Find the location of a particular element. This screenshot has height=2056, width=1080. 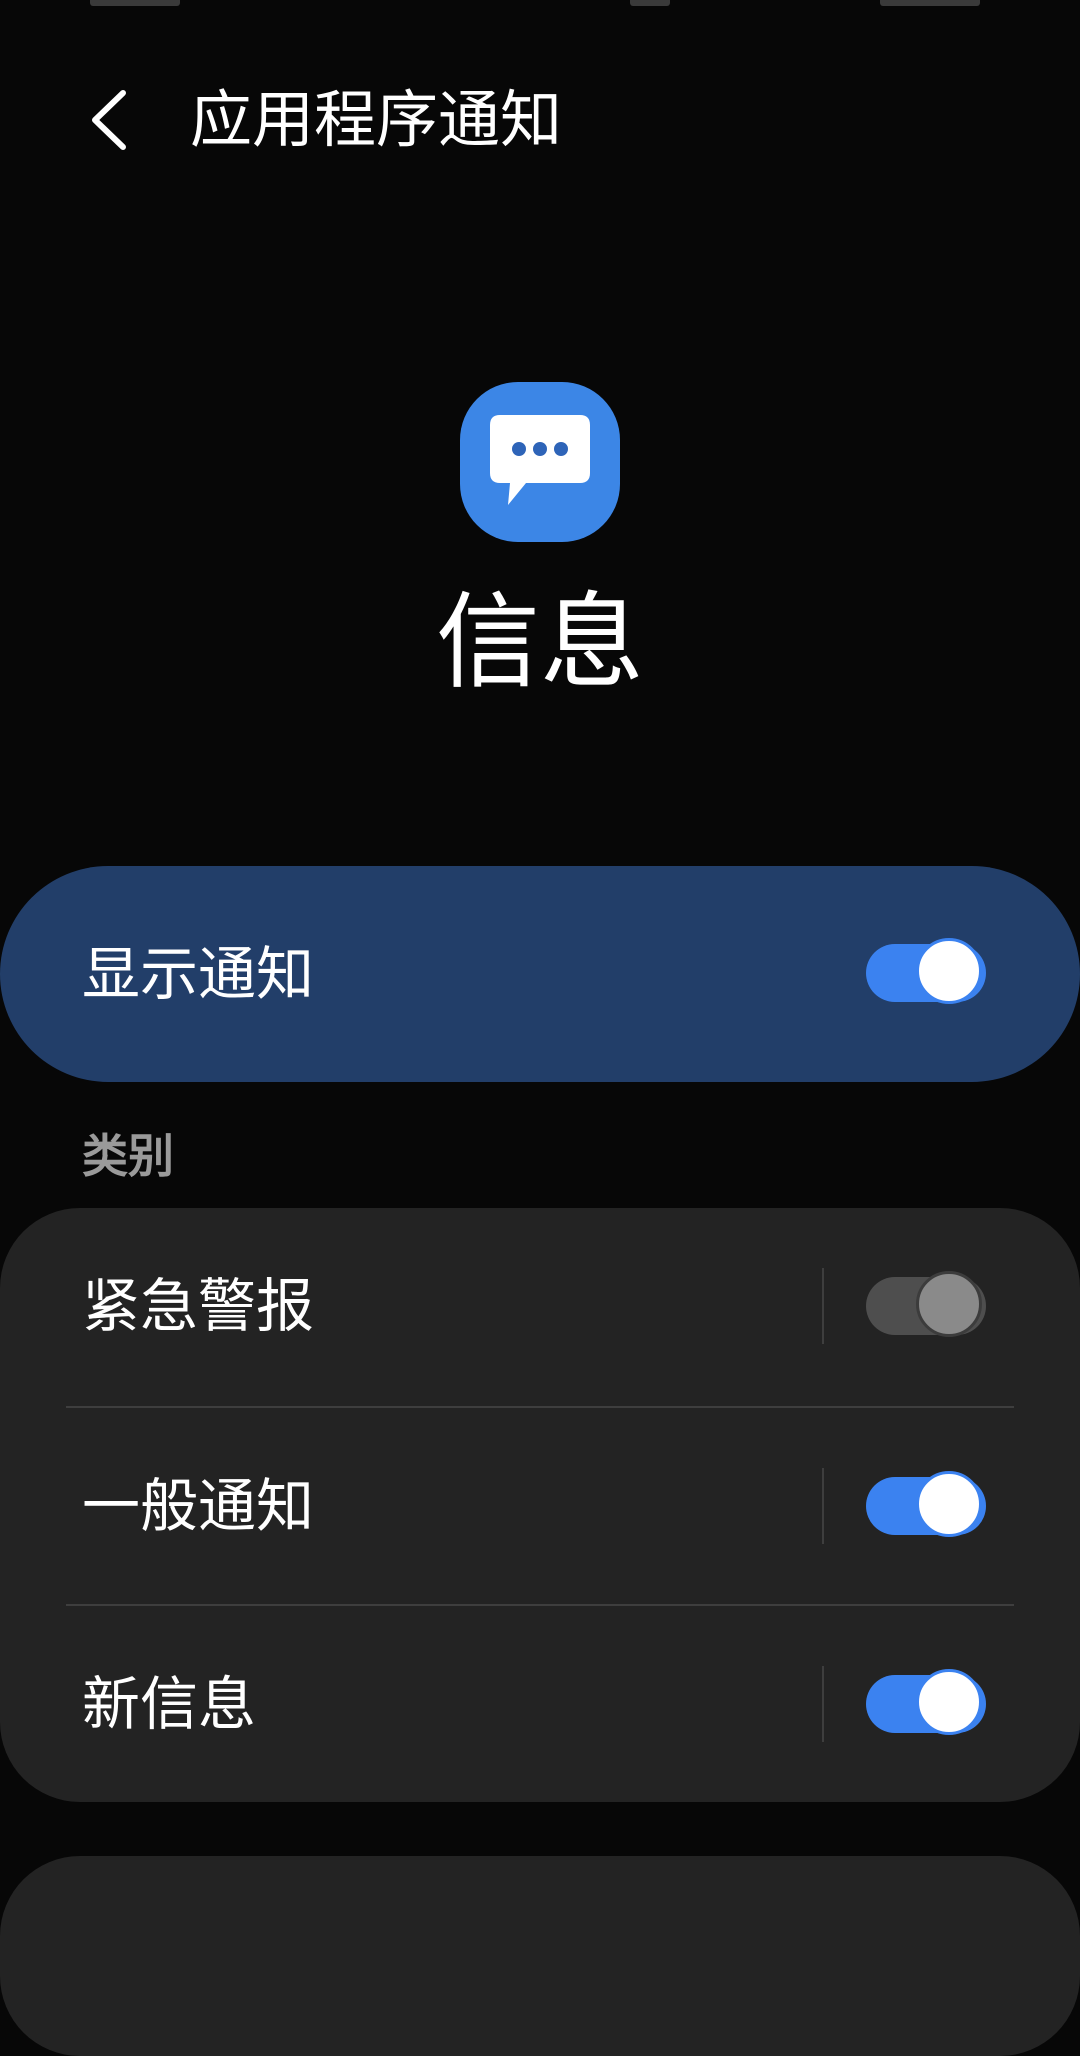

category-label: 一般通知 is located at coordinates (198, 1506).